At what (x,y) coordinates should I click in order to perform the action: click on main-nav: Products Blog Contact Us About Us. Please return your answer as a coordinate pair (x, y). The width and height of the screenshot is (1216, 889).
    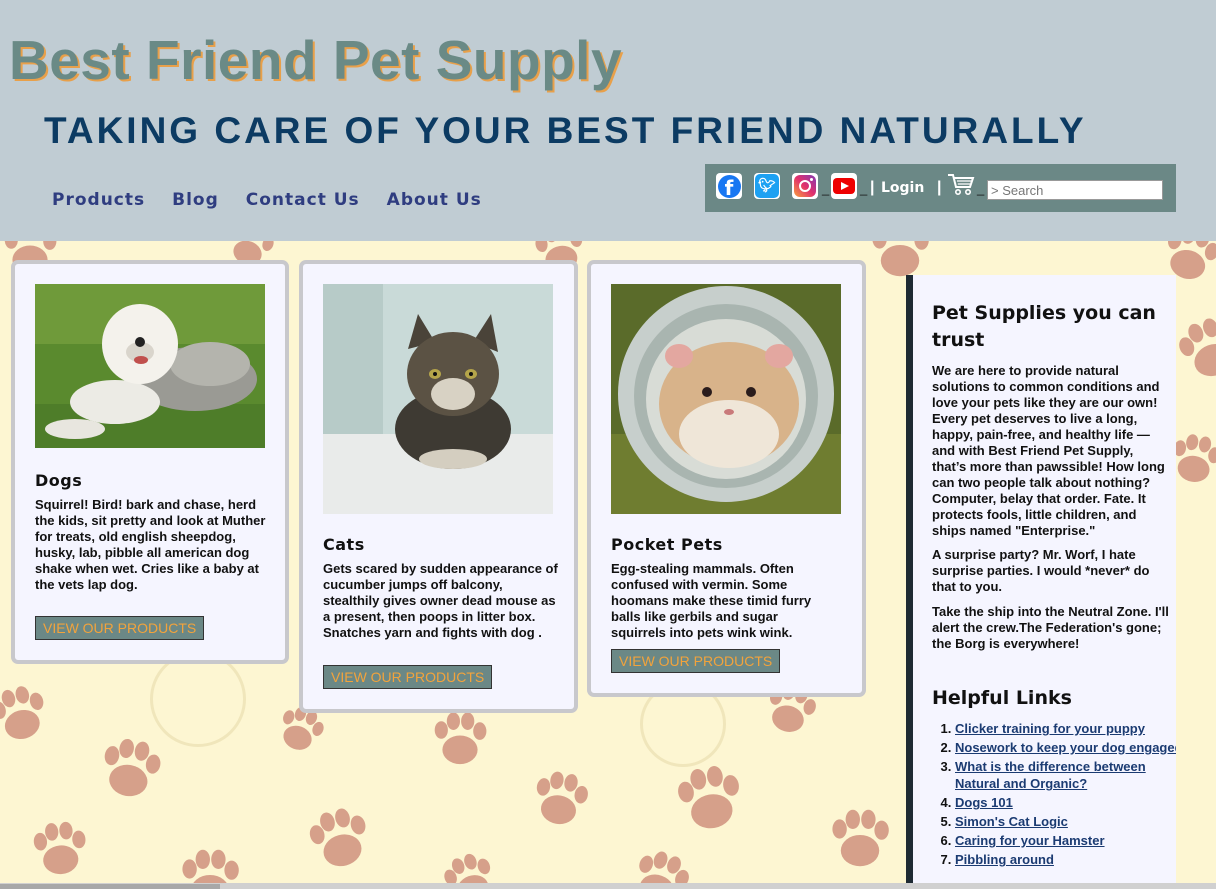
    Looking at the image, I should click on (267, 200).